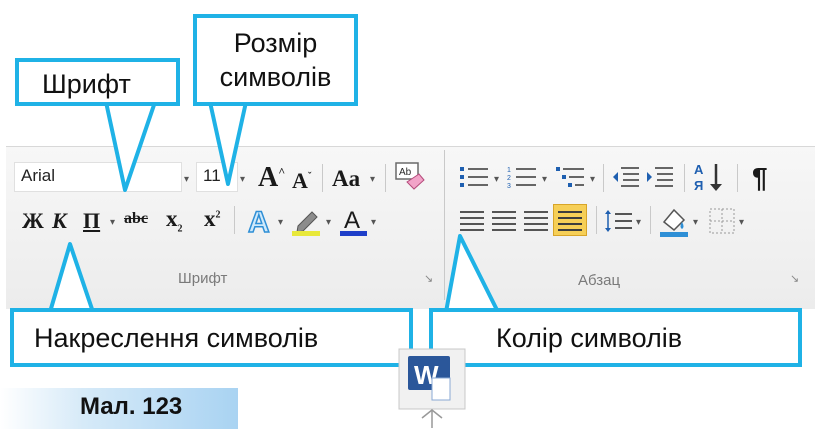  I want to click on callout-font-text: Шрифт, so click(86, 84).